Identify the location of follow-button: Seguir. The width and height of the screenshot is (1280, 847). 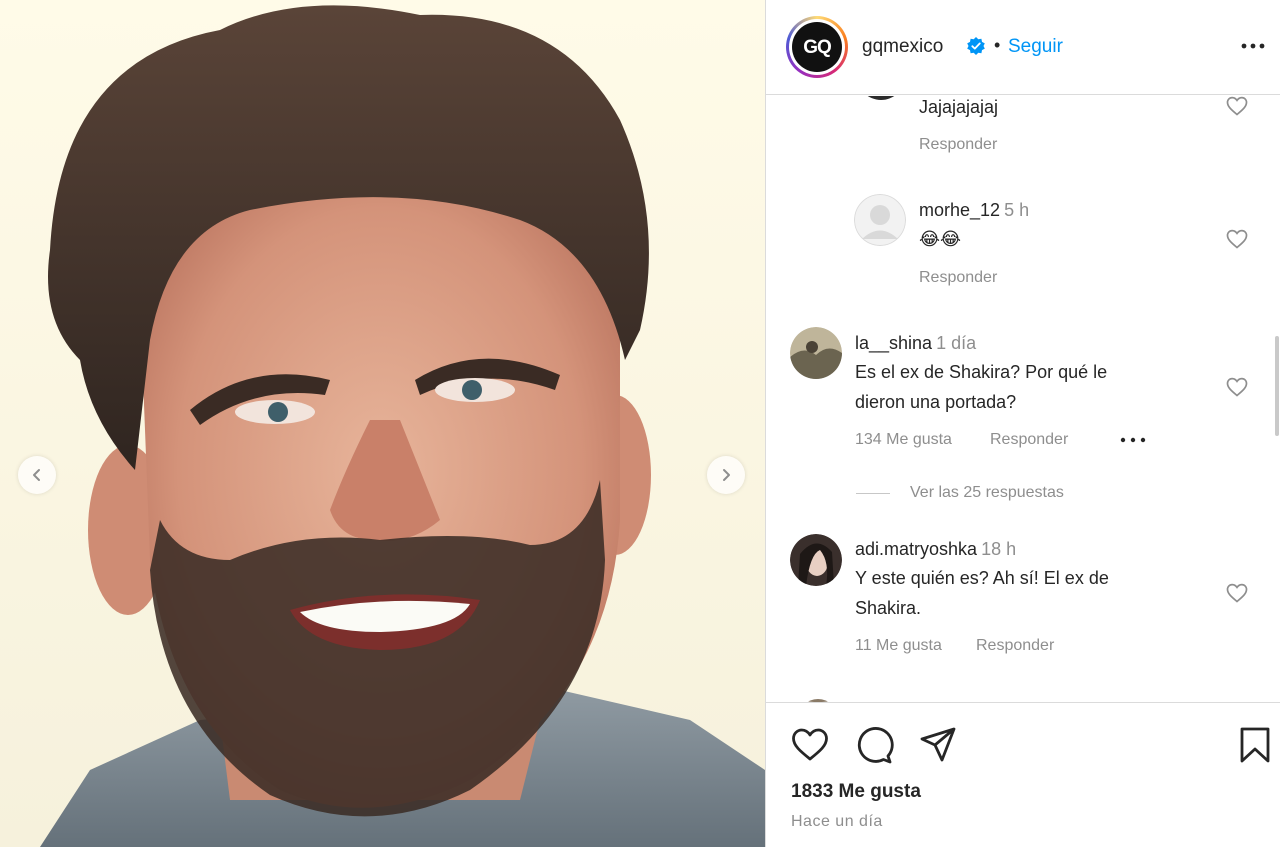
(1035, 47).